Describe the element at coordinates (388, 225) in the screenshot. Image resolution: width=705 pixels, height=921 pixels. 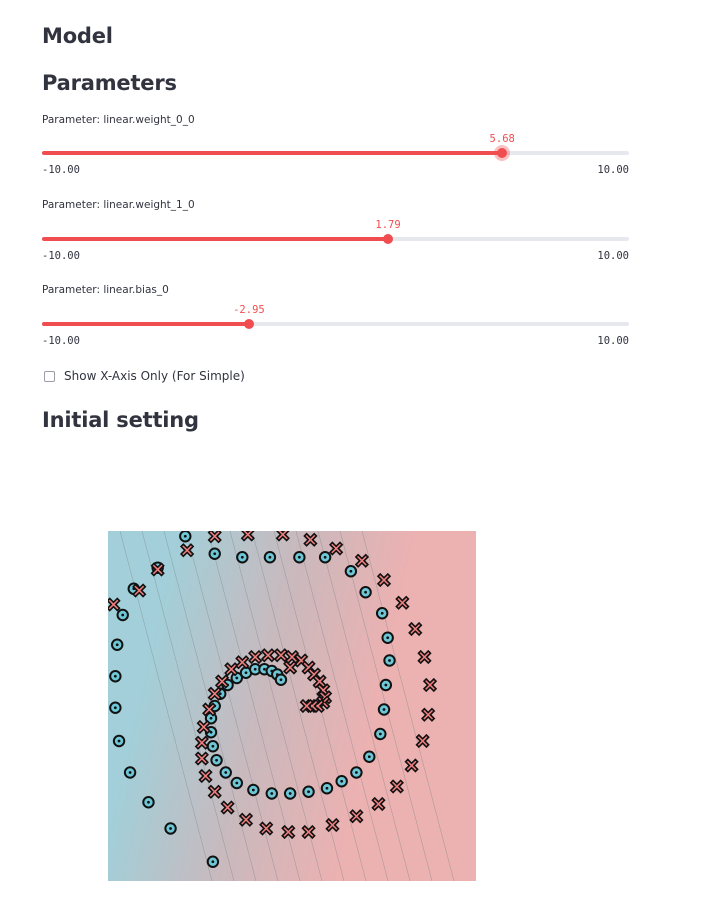
I see `slider-value: 1.79` at that location.